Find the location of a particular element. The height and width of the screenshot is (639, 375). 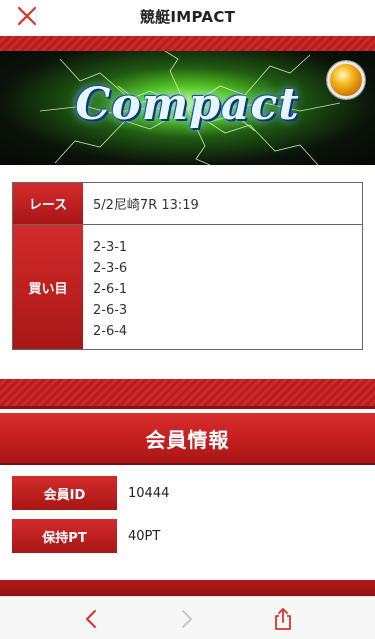

race-row: レース 5/2尼崎7R 13:19 is located at coordinates (187, 204).